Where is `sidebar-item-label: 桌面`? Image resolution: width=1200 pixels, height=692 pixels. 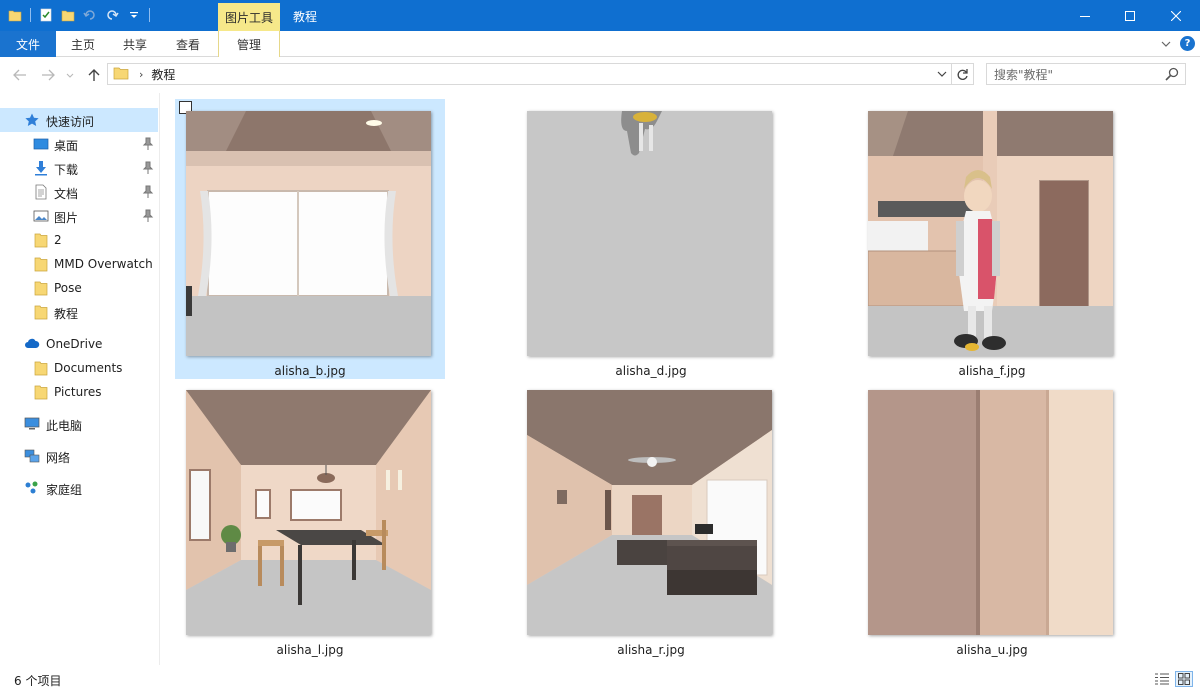
sidebar-item-label: 桌面 is located at coordinates (66, 146).